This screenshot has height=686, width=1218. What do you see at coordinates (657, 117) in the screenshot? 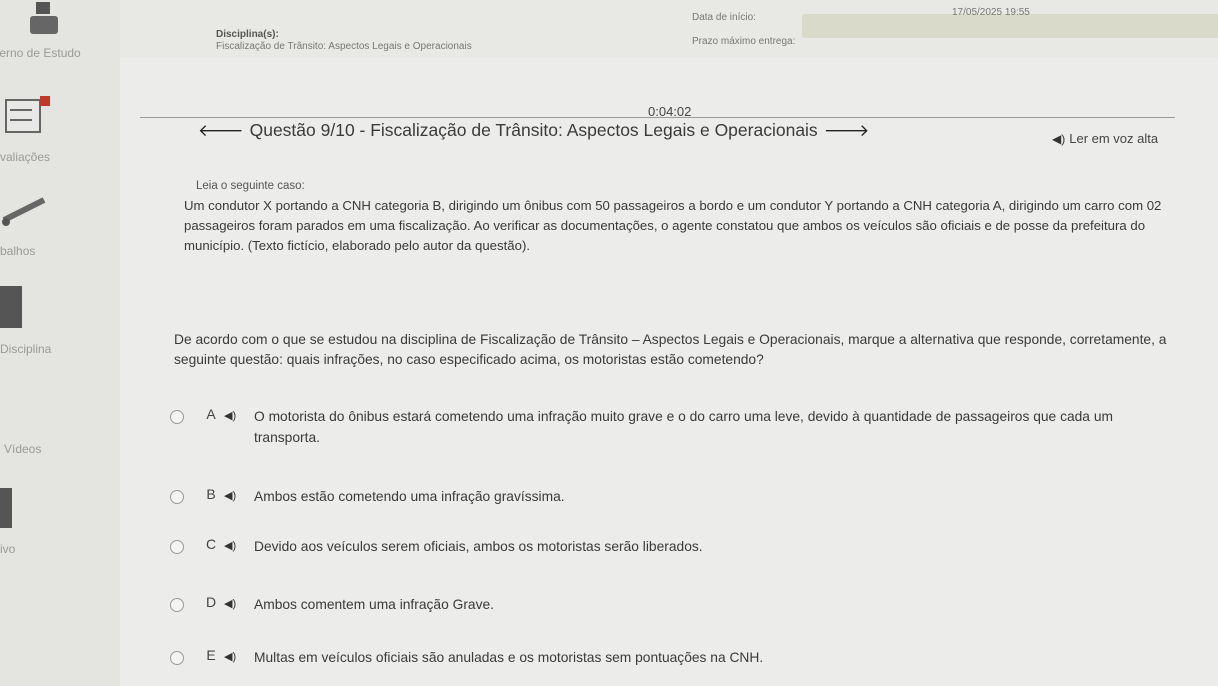
I see `divider` at bounding box center [657, 117].